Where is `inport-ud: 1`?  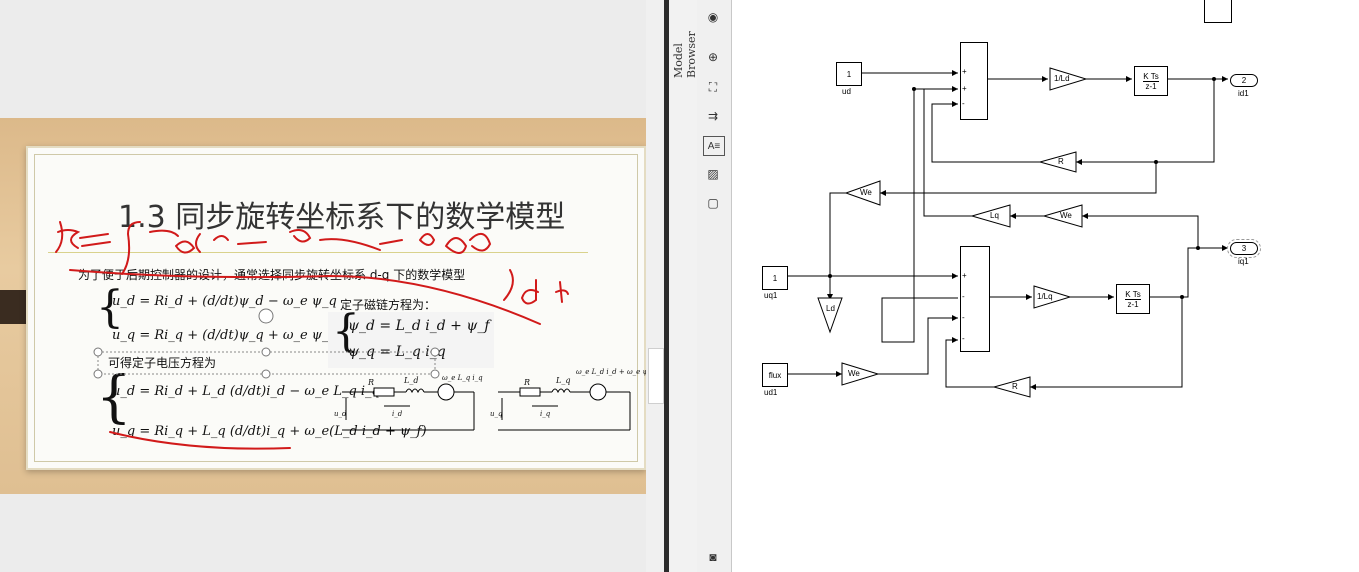 inport-ud: 1 is located at coordinates (849, 74).